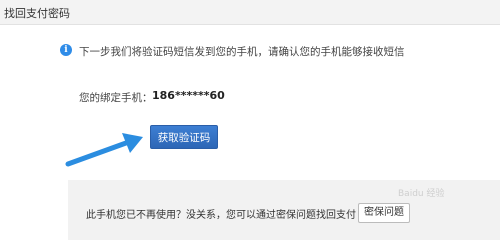  Describe the element at coordinates (421, 194) in the screenshot. I see `watermark-logo: Baidu 经验` at that location.